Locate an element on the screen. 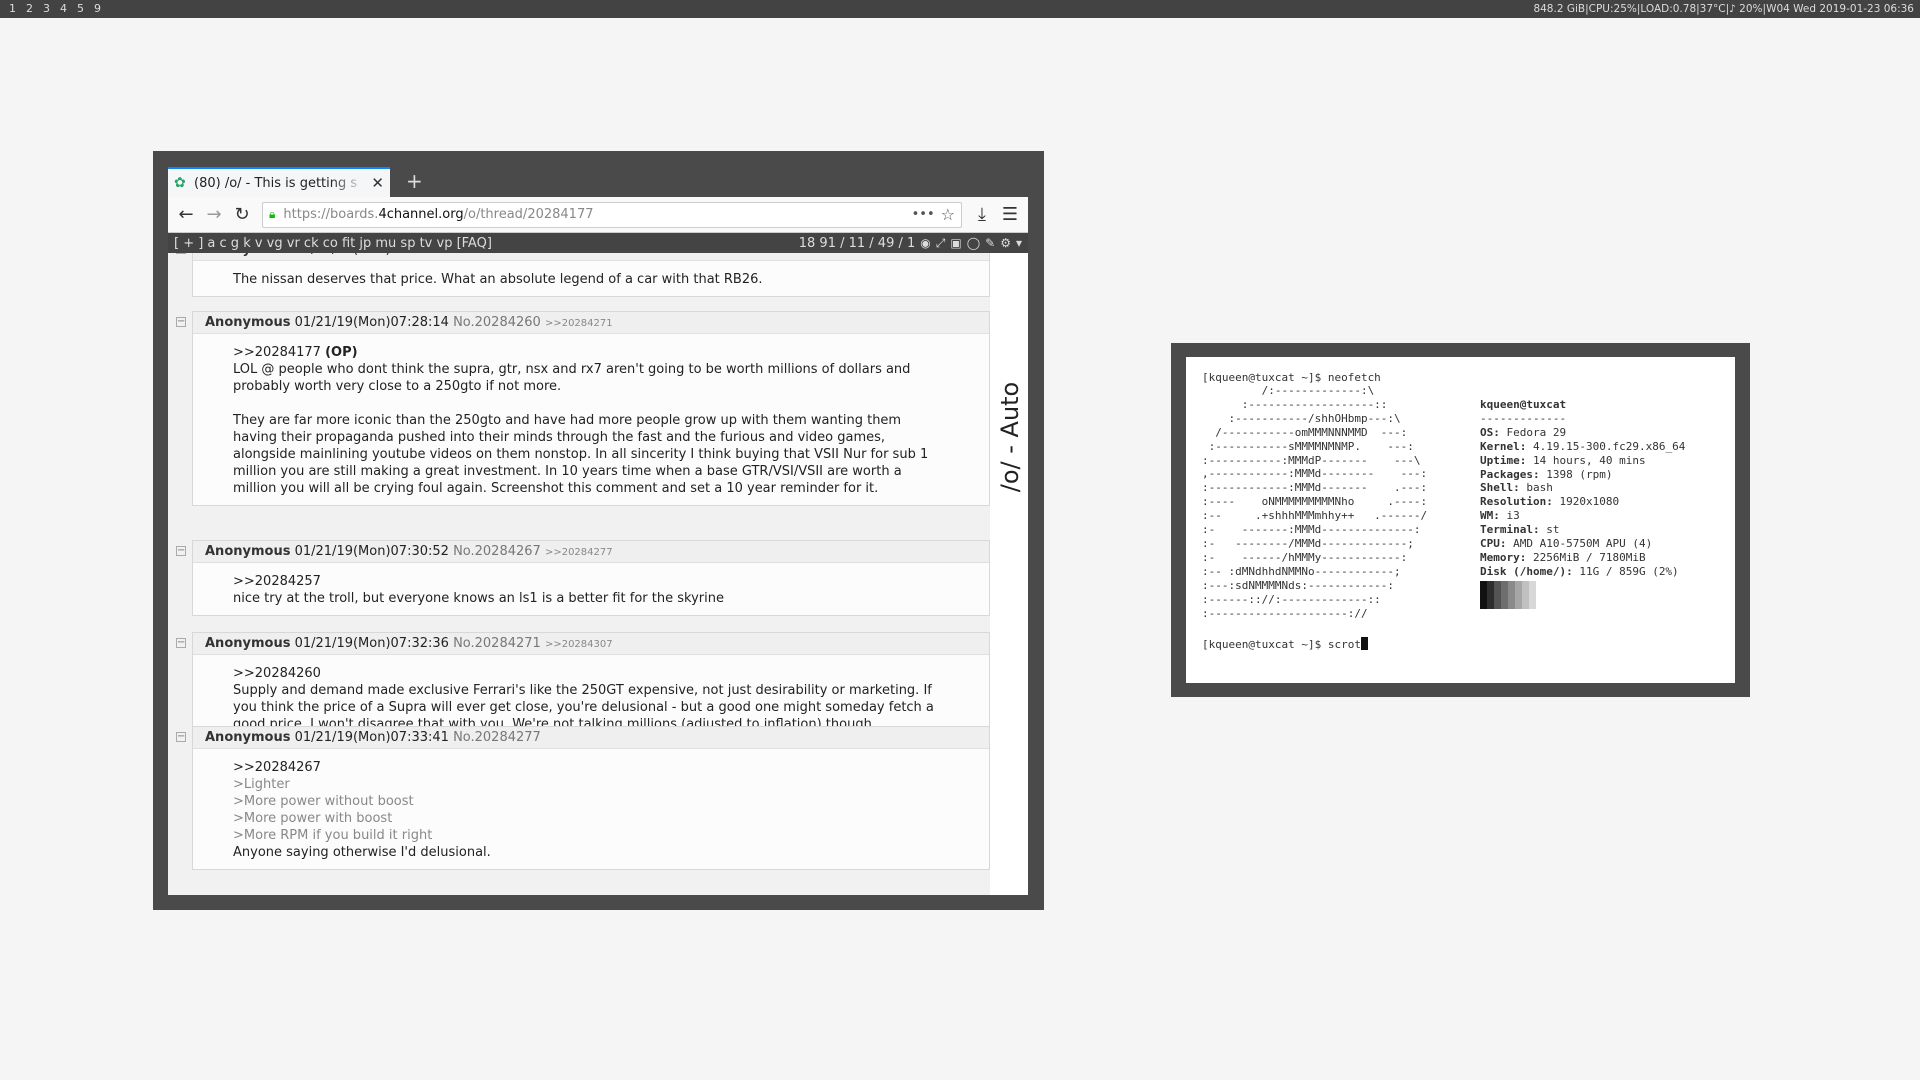  bookmark-star-icon: ☆ is located at coordinates (948, 214).